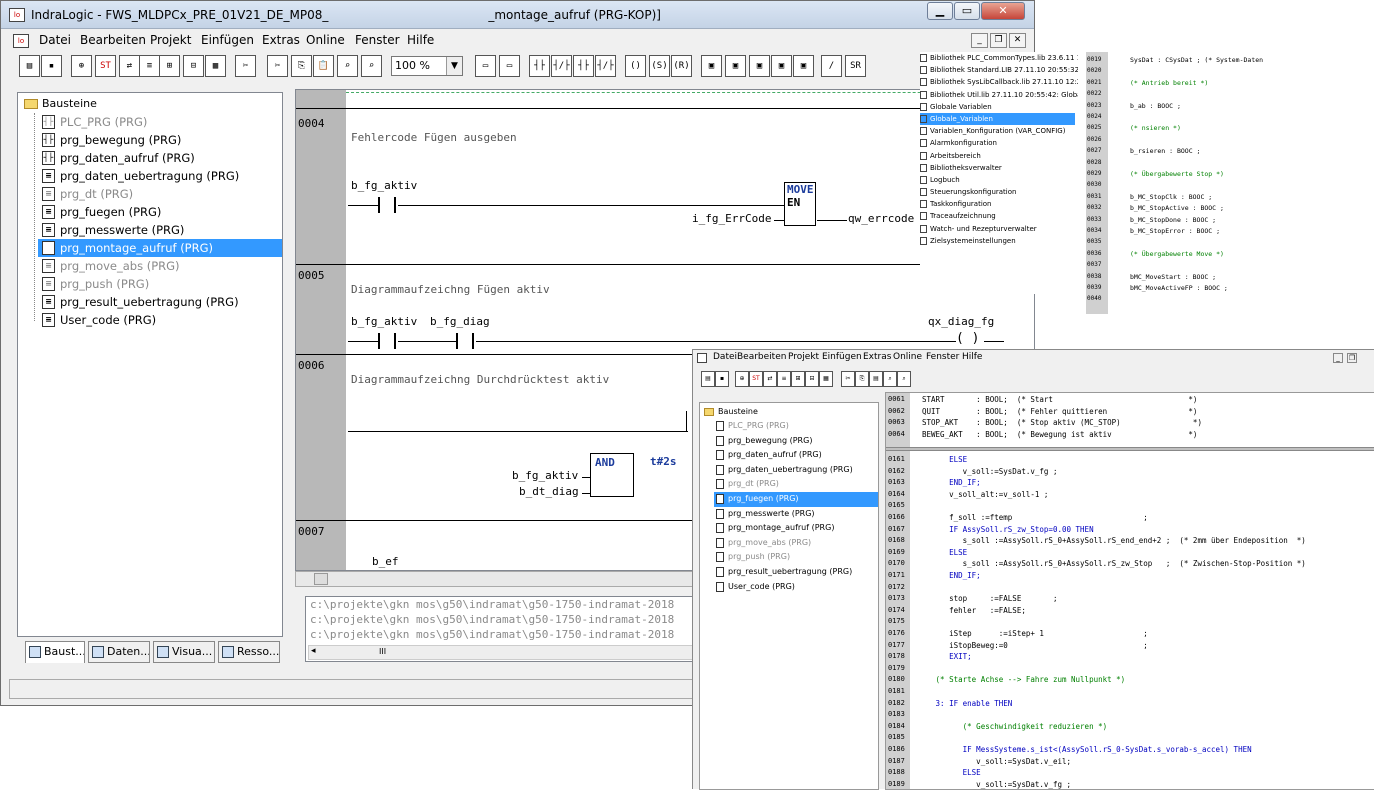 The height and width of the screenshot is (790, 1374). What do you see at coordinates (605, 66) in the screenshot?
I see `parallel-neg-contact-icon: ┤/├` at bounding box center [605, 66].